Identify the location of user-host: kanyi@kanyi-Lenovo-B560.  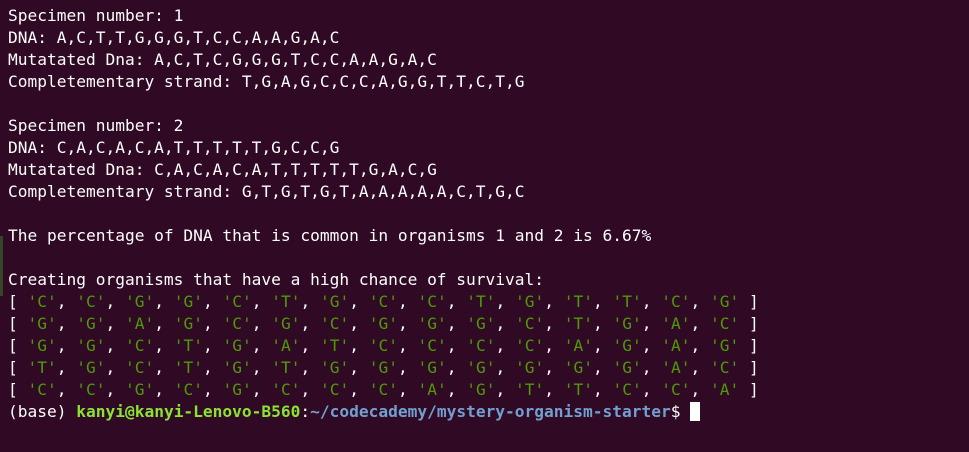
(188, 411).